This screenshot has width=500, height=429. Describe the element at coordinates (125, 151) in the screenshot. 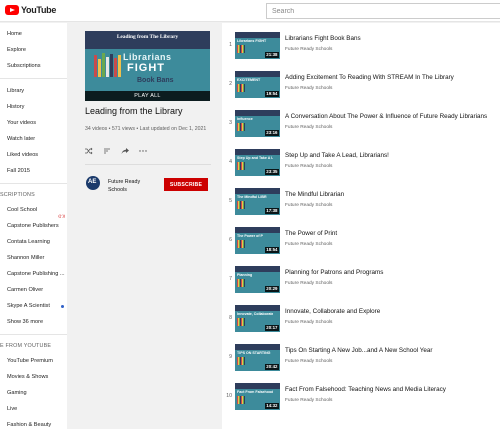

I see `share-icon` at that location.